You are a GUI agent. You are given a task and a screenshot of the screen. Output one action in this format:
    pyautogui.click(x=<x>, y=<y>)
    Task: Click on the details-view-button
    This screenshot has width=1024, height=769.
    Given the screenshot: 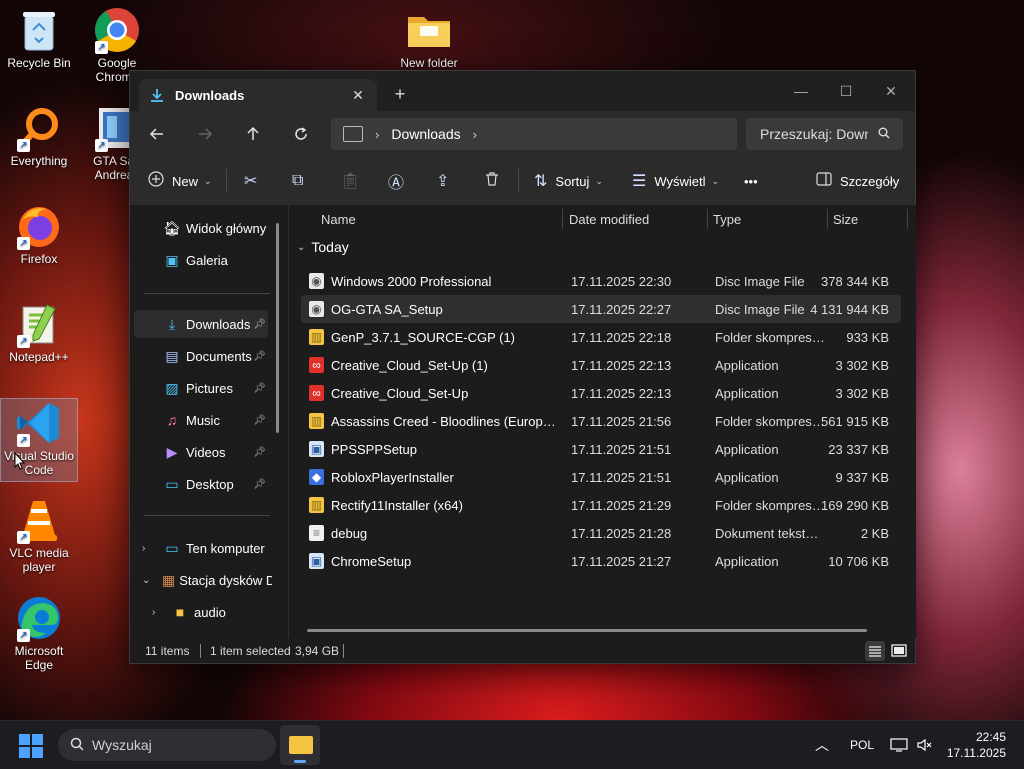 What is the action you would take?
    pyautogui.click(x=875, y=651)
    